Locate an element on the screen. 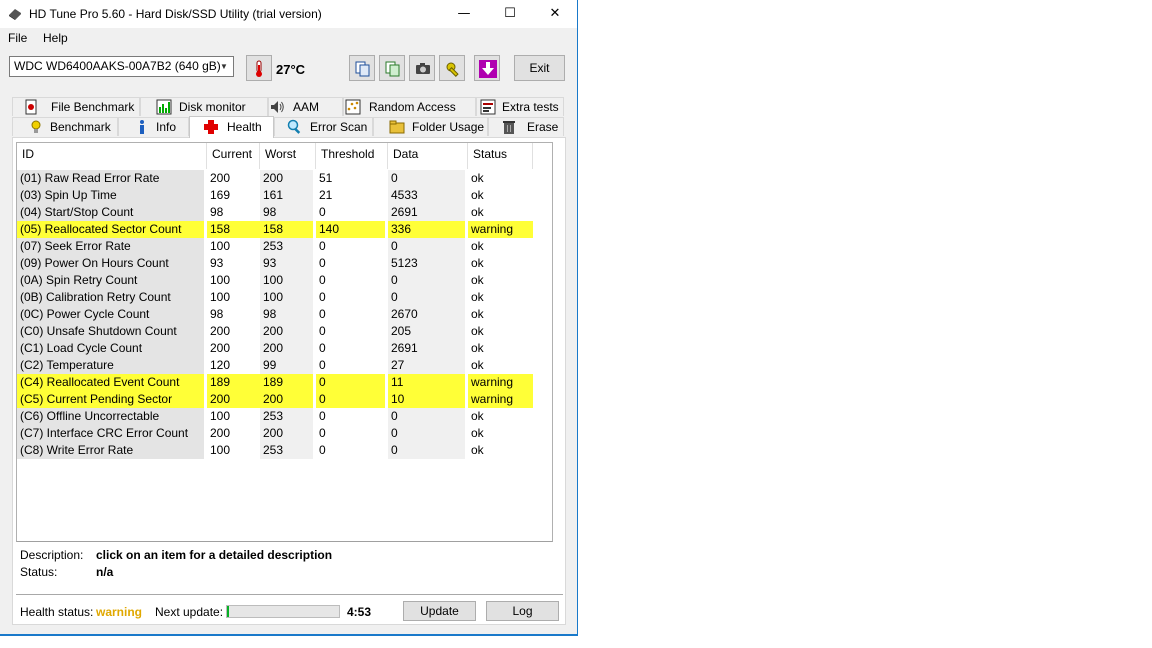 The height and width of the screenshot is (648, 1152). health-status-label: Health status: is located at coordinates (57, 612).